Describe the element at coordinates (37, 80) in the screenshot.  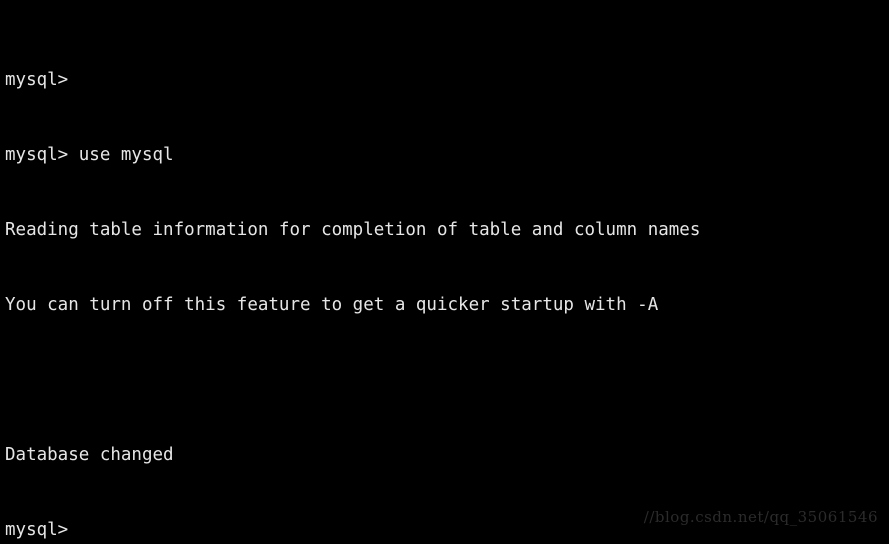
I see `terminal-line: mysql>` at that location.